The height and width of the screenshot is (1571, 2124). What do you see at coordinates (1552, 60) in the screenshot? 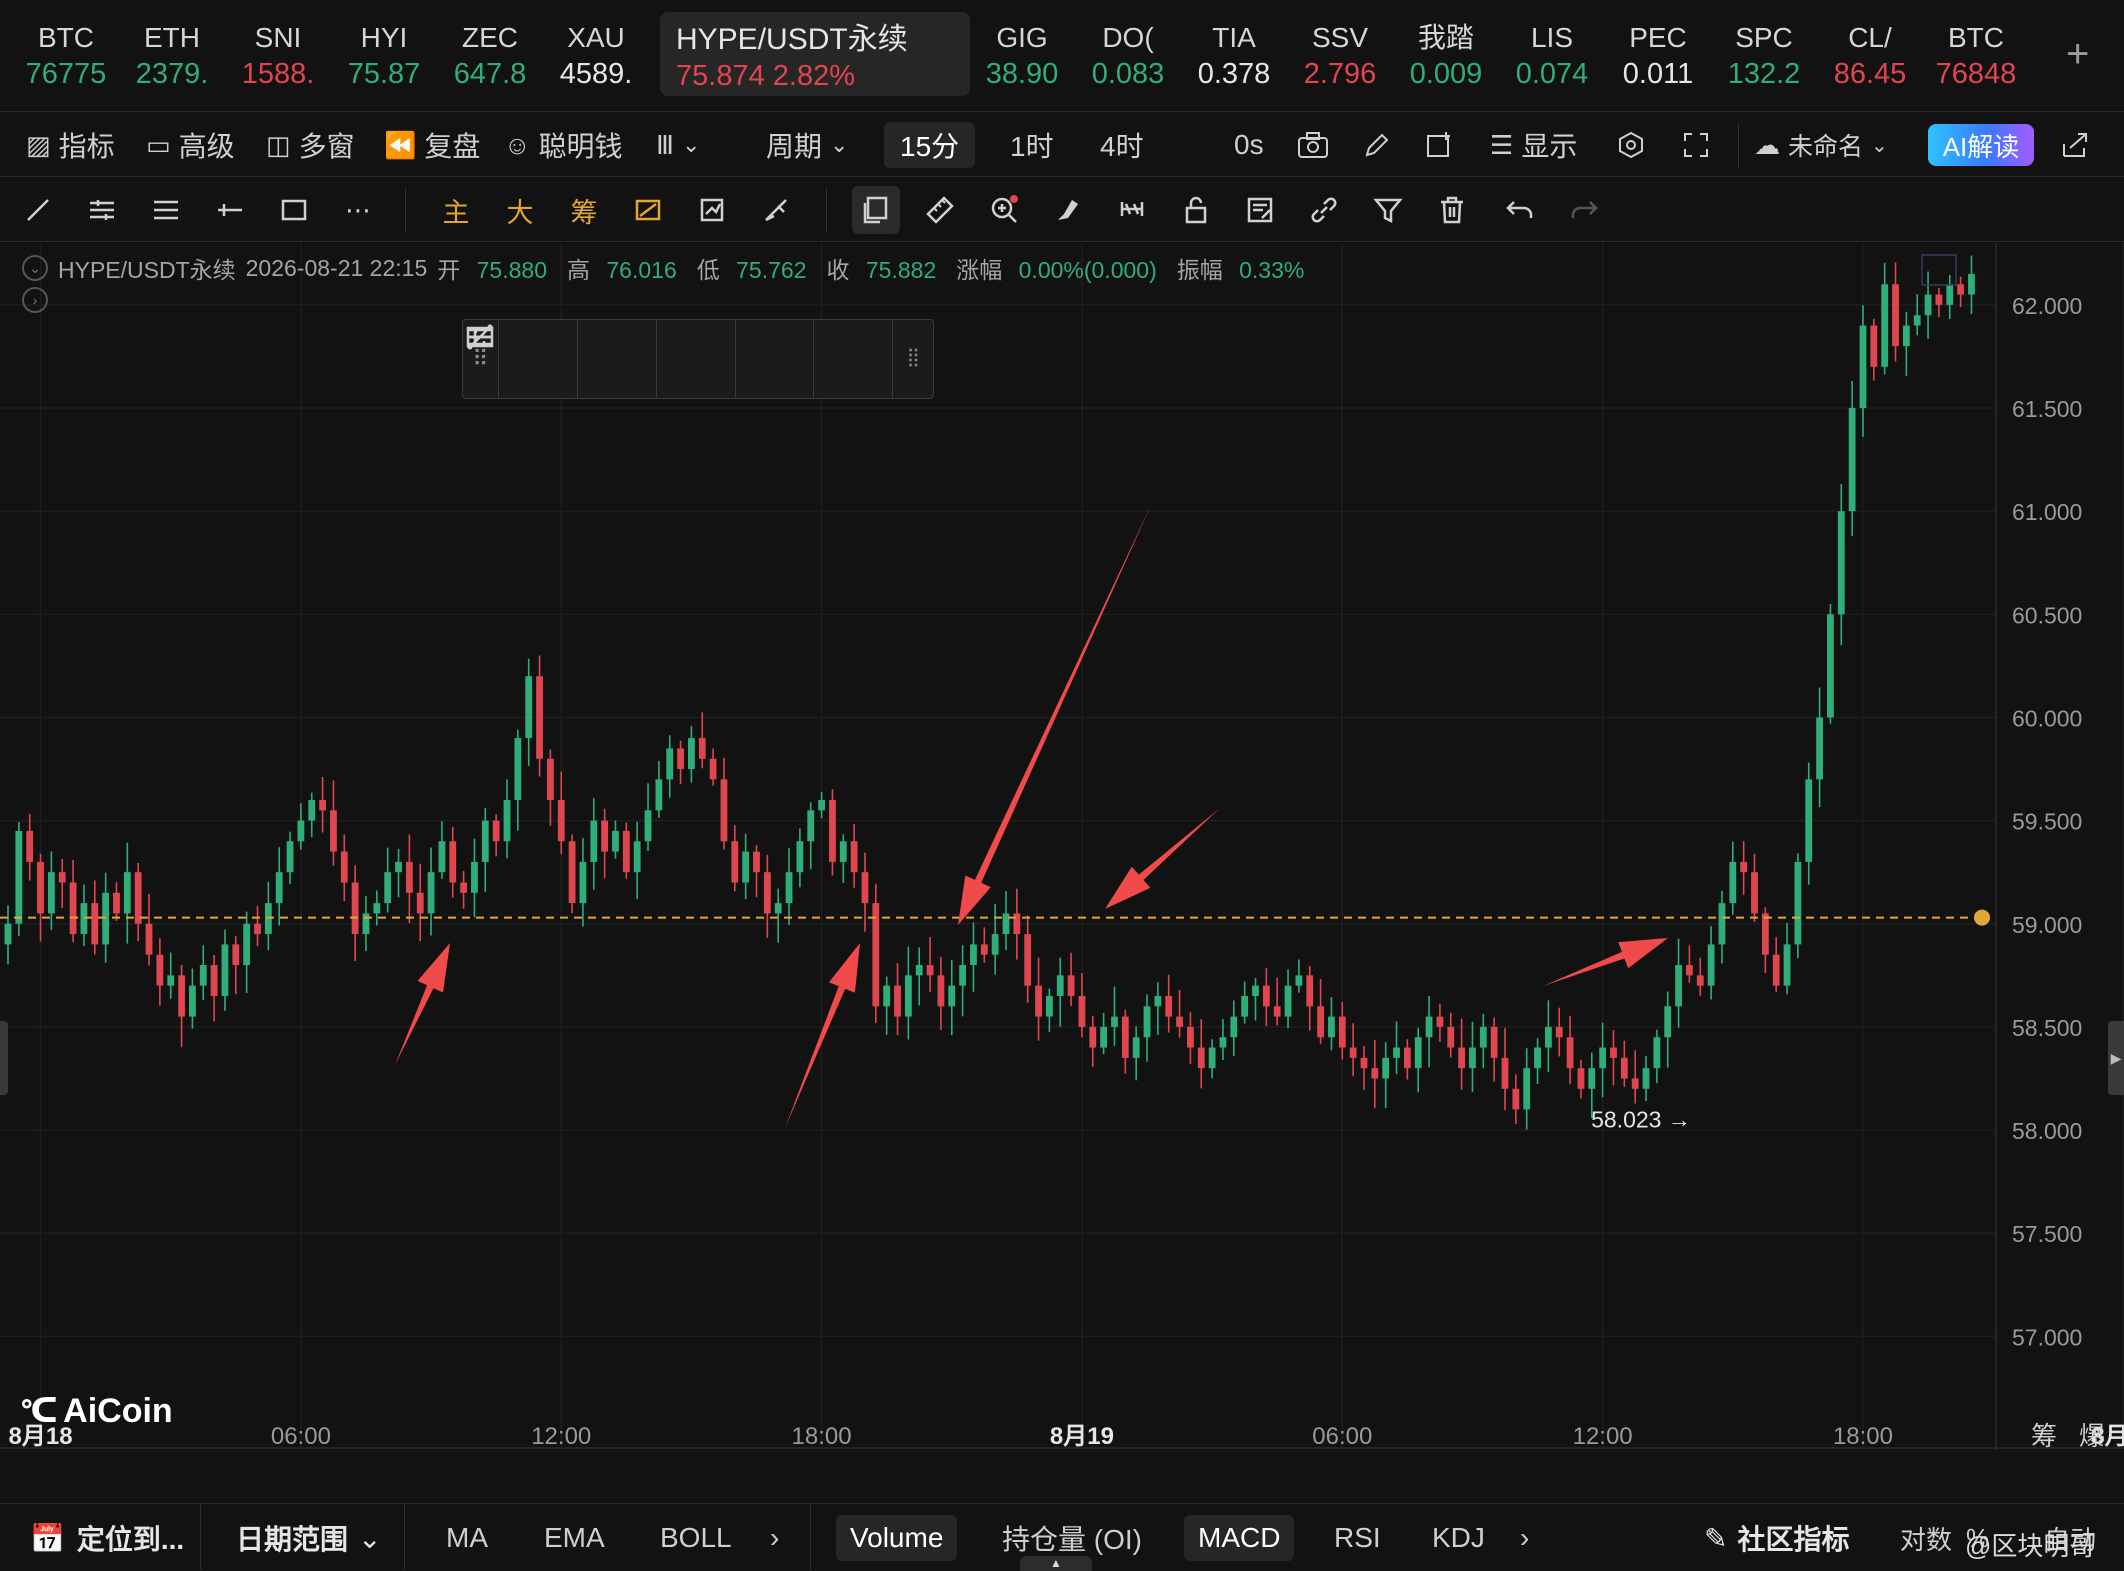
I see `ticker-item: LIS 0.074` at bounding box center [1552, 60].